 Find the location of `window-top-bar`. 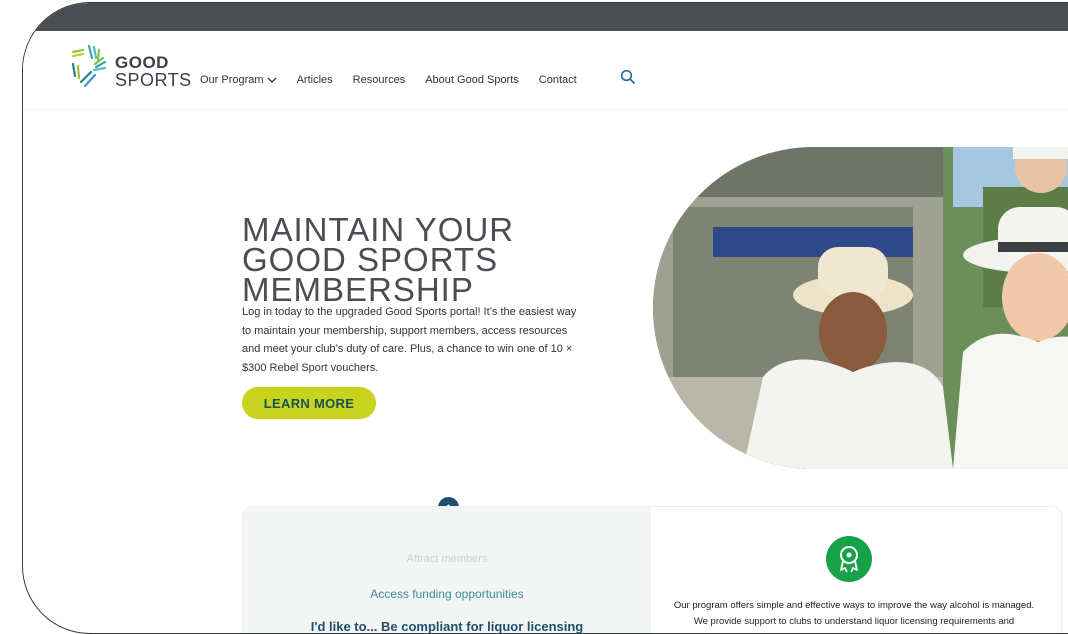

window-top-bar is located at coordinates (545, 17).